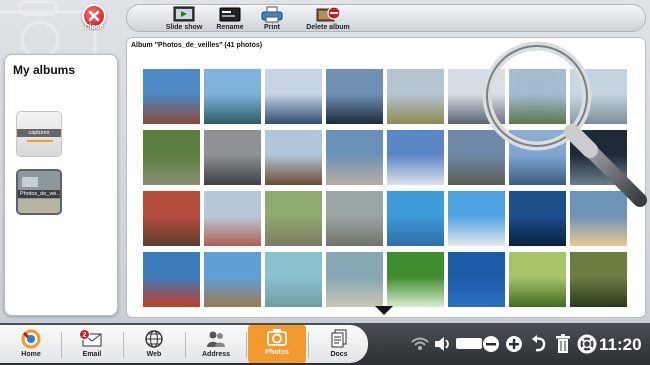 This screenshot has height=365, width=650. I want to click on nav-address: Address, so click(216, 345).